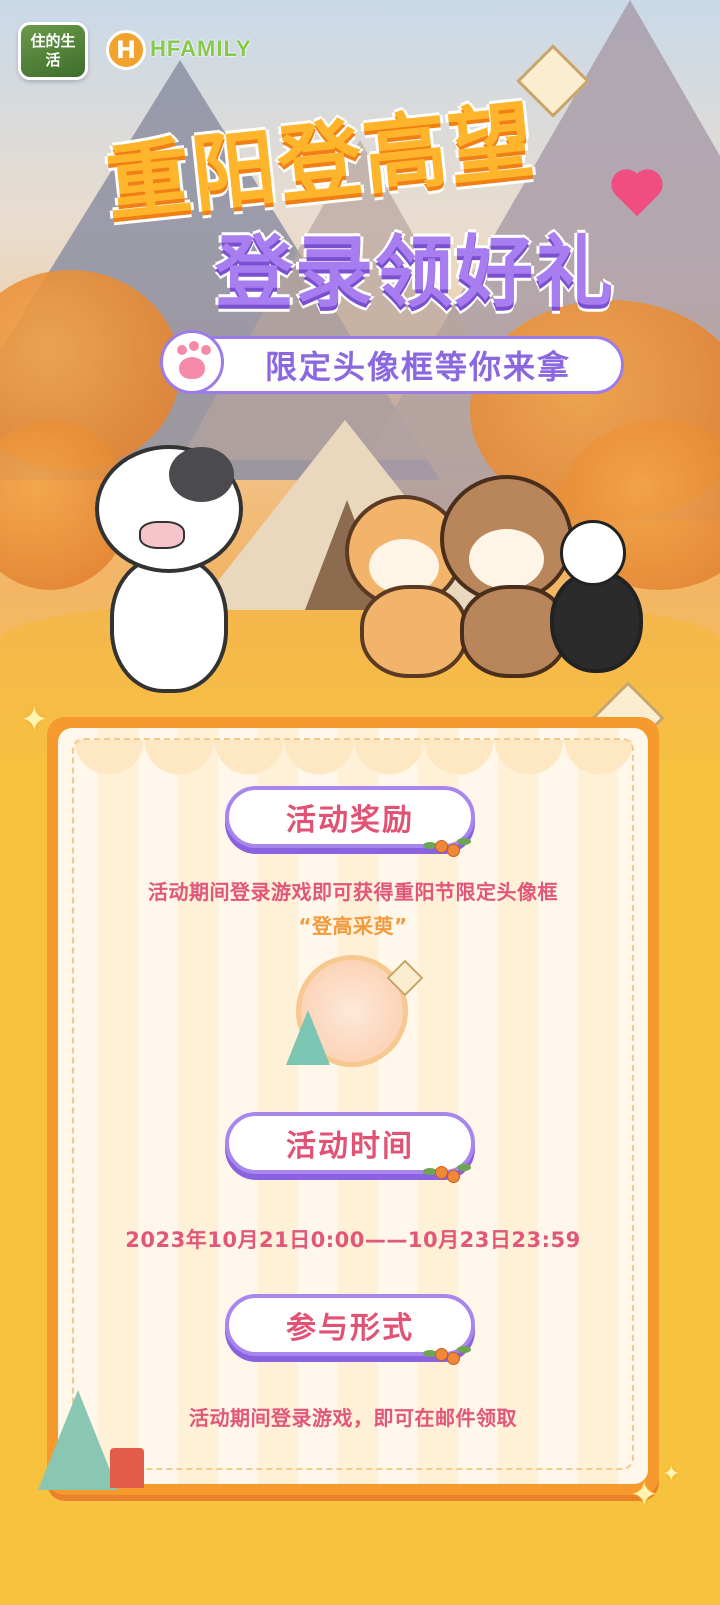 The width and height of the screenshot is (720, 1605). Describe the element at coordinates (53, 51) in the screenshot. I see `game-logo: 住的生活` at that location.